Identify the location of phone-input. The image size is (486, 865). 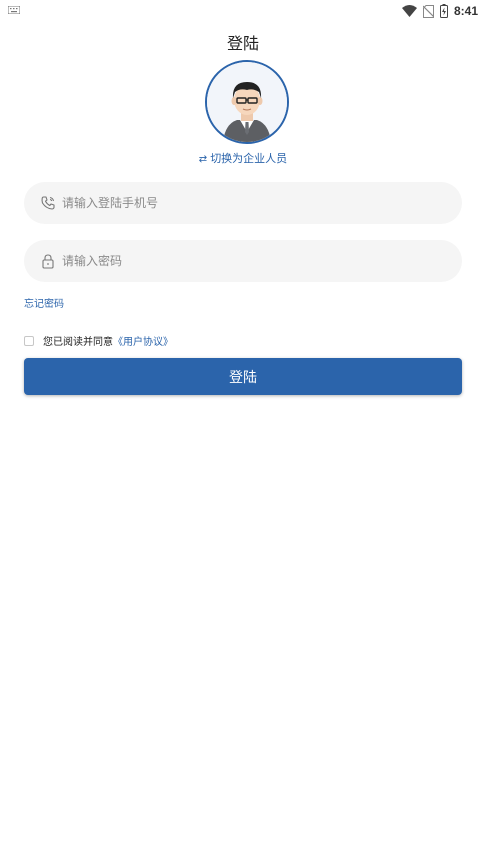
(252, 203).